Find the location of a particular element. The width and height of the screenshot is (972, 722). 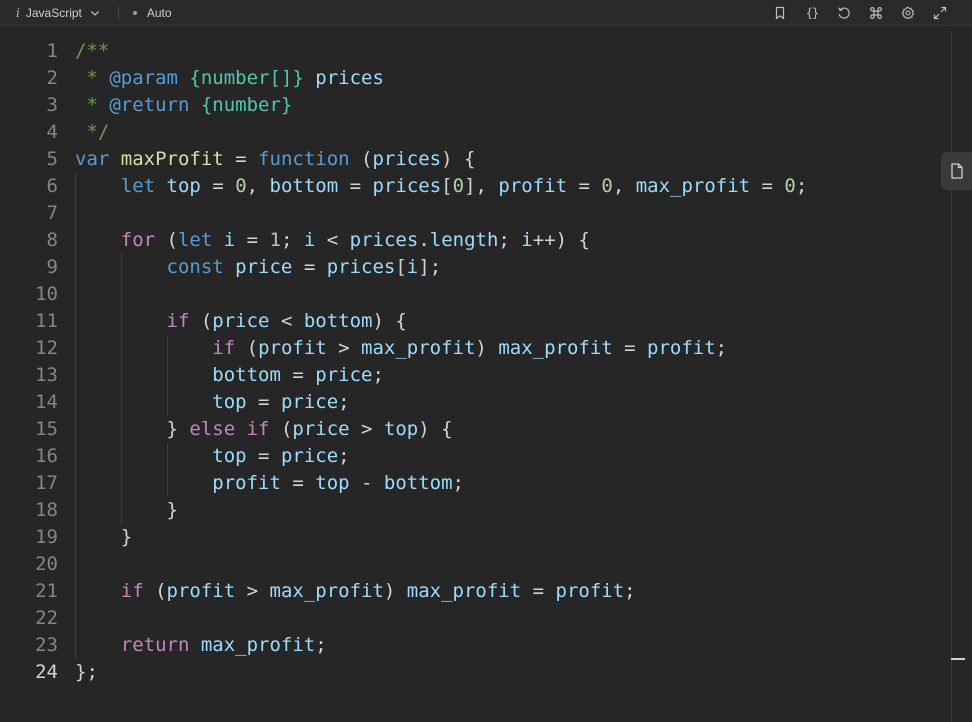

code-token: let is located at coordinates (195, 240).